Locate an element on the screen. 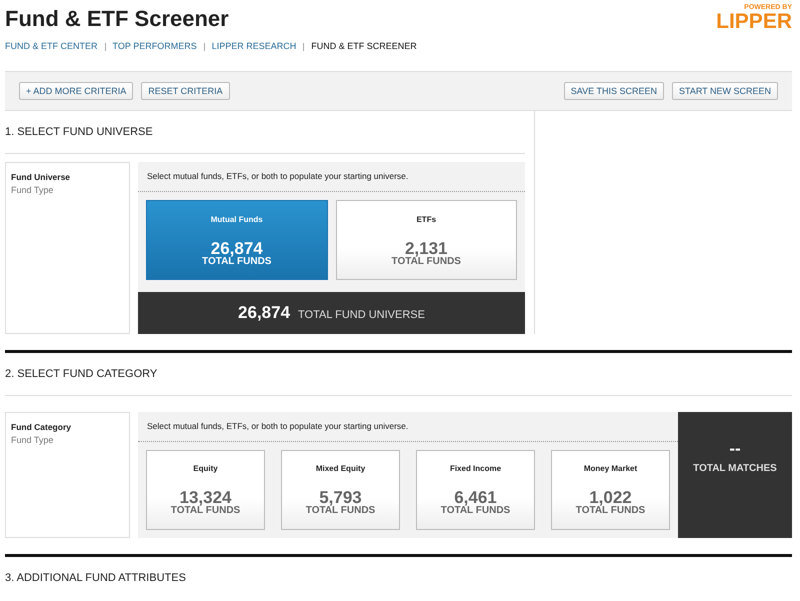  category-option: Mixed Equity 5,793 TOTAL FUNDS is located at coordinates (340, 490).